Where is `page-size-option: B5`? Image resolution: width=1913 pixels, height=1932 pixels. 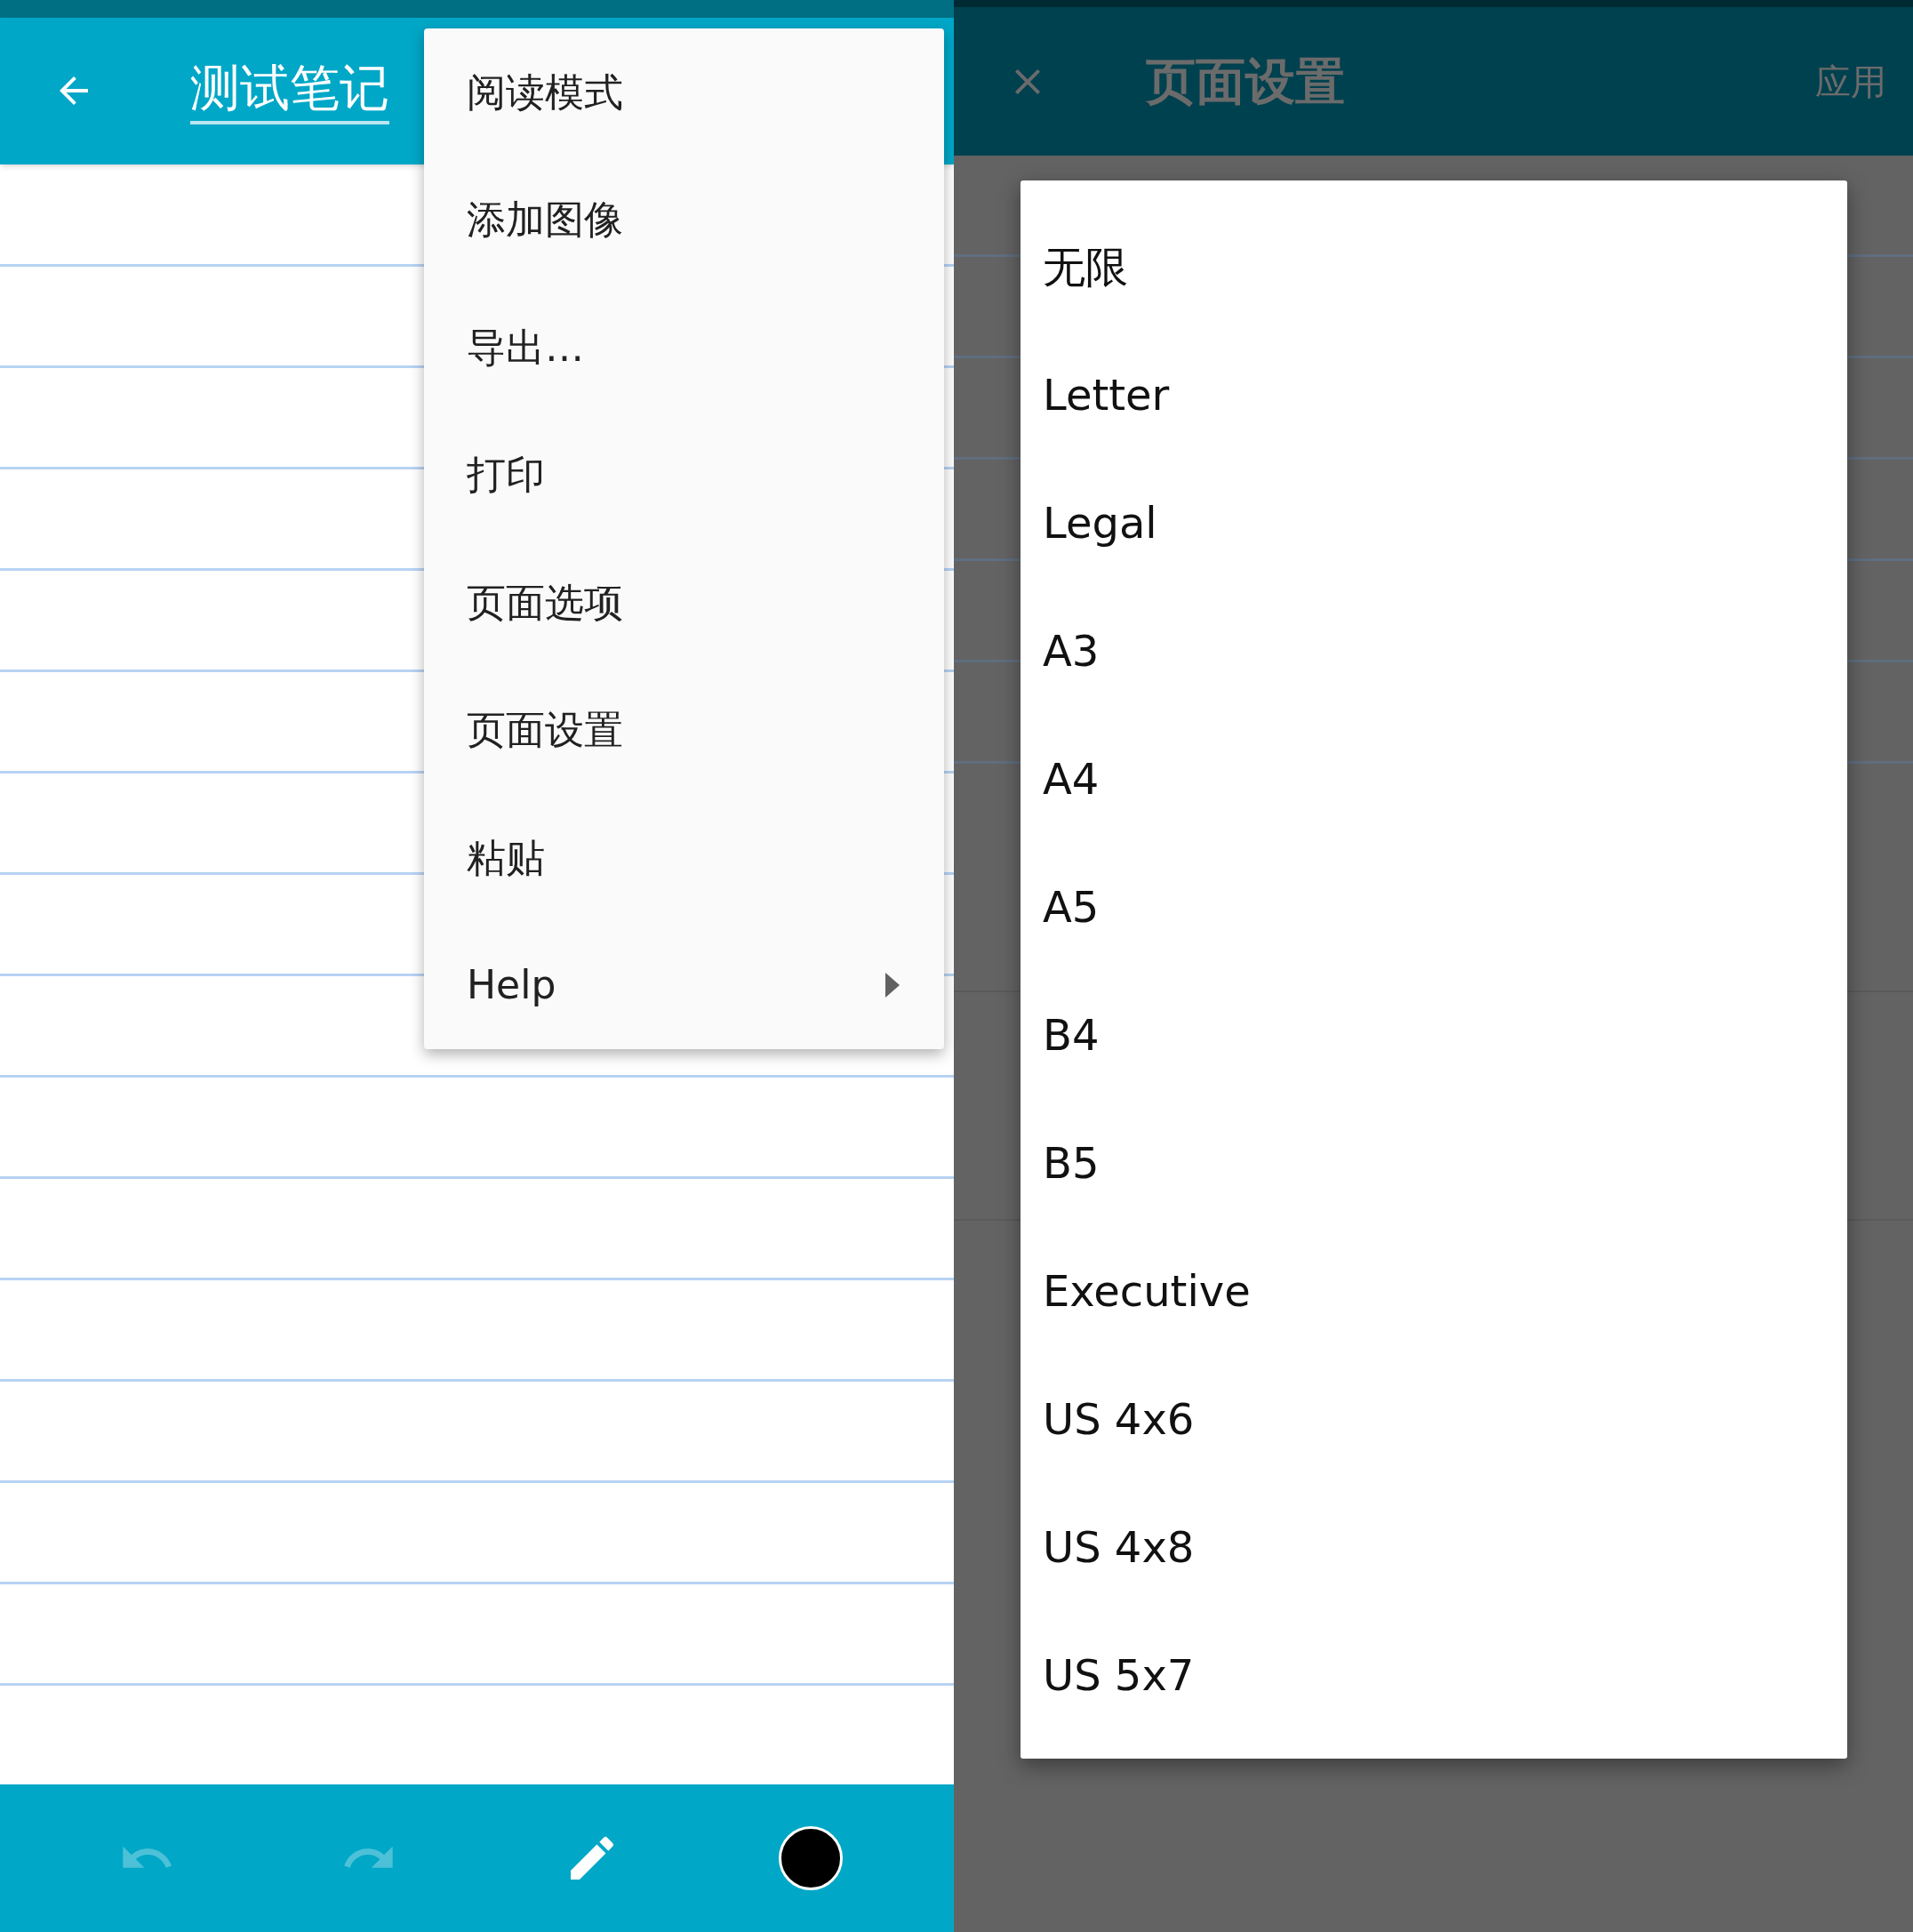
page-size-option: B5 is located at coordinates (1434, 1163).